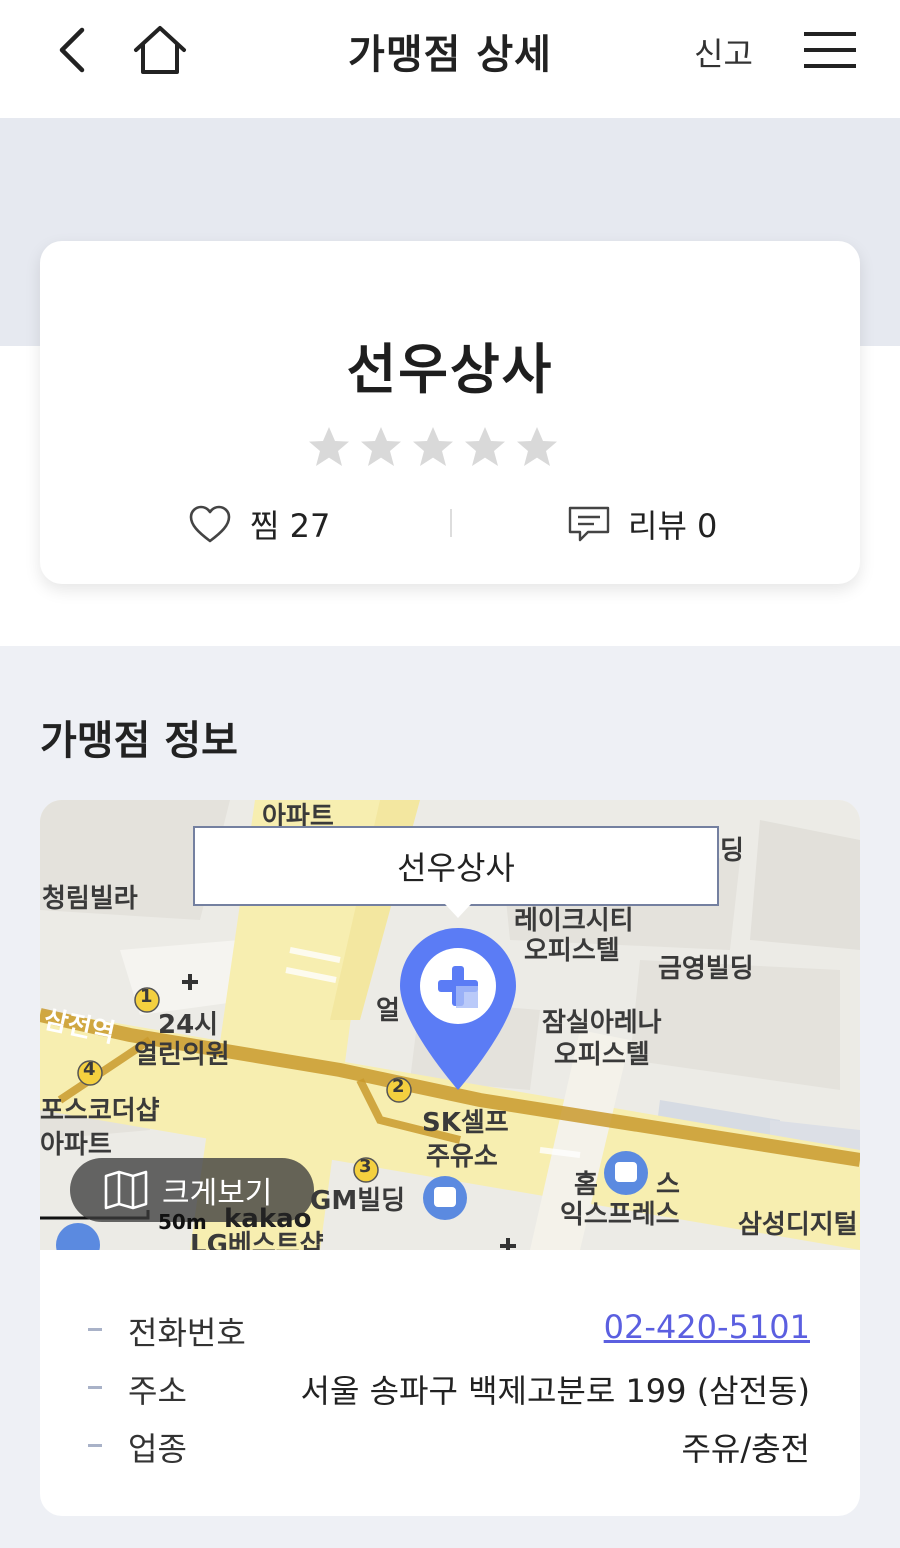 This screenshot has width=900, height=1548. What do you see at coordinates (358, 1201) in the screenshot?
I see `map-label: GM빌딩` at bounding box center [358, 1201].